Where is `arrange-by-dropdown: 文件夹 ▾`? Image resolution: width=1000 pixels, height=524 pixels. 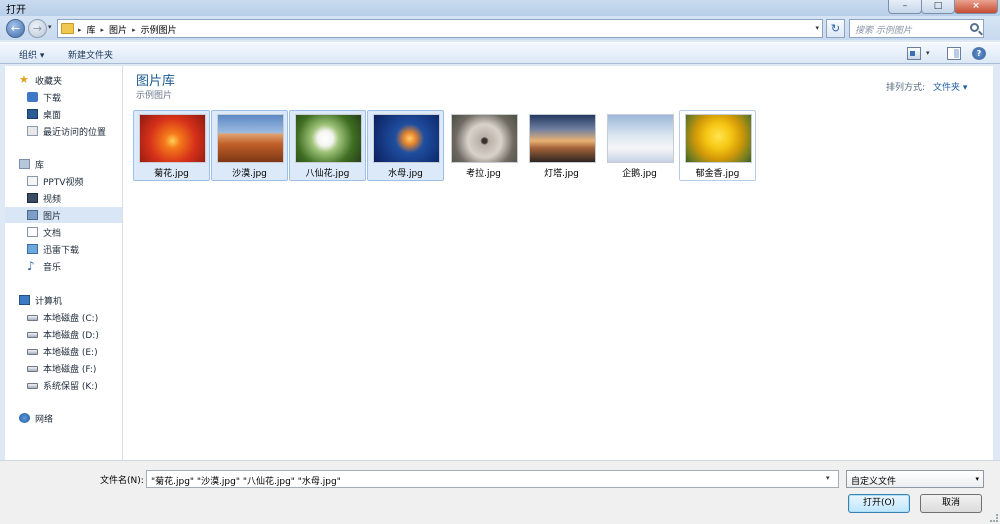 arrange-by-dropdown: 文件夹 ▾ is located at coordinates (950, 86).